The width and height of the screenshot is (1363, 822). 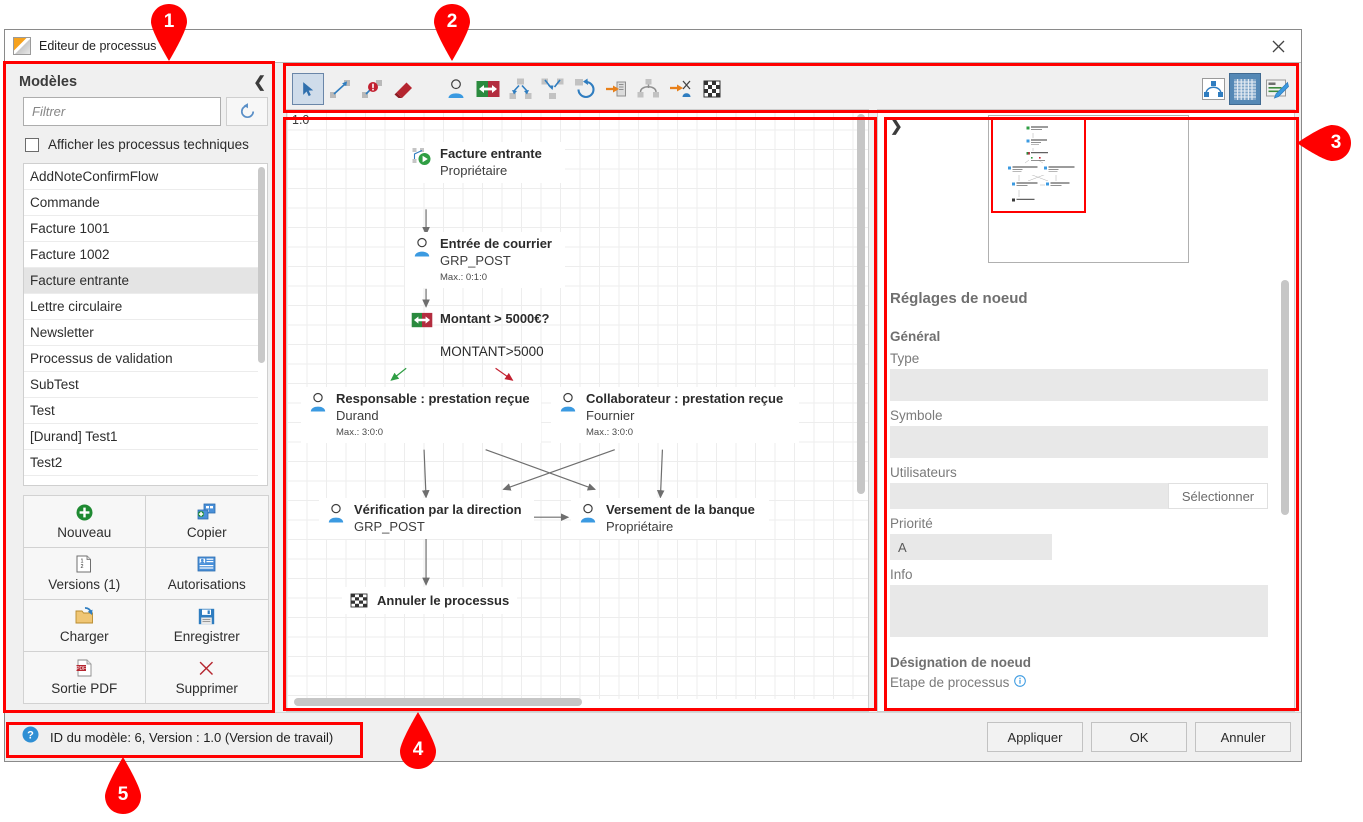 I want to click on canvas-horizontal-scrollbar, so click(x=577, y=703).